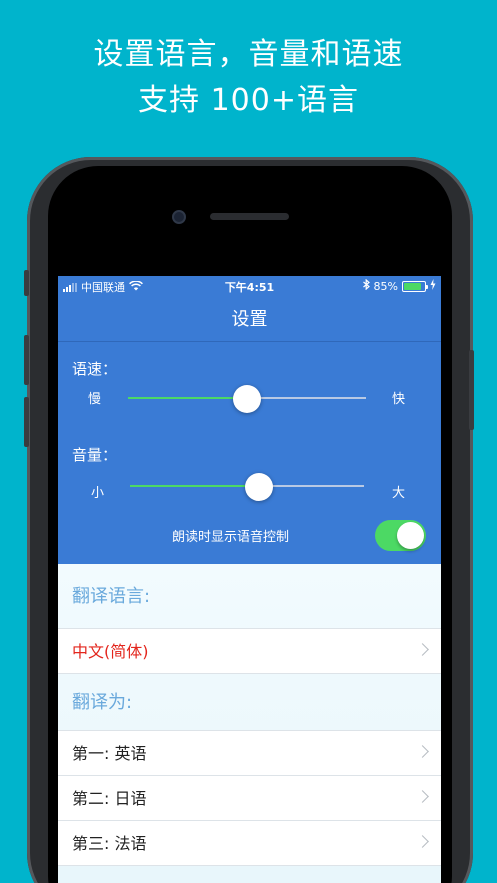  Describe the element at coordinates (26, 360) in the screenshot. I see `volume-up-button` at that location.